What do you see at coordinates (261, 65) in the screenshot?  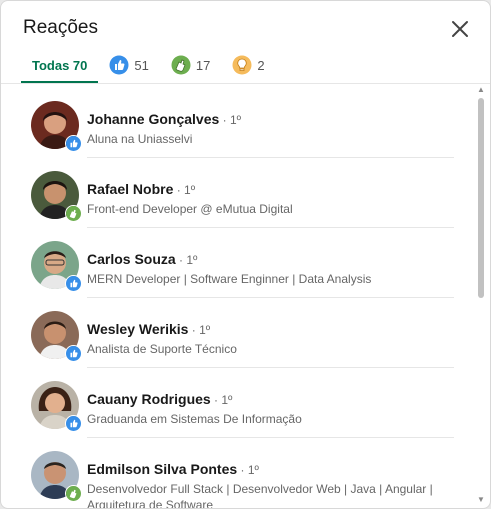 I see `tab-insightful-count: 2` at bounding box center [261, 65].